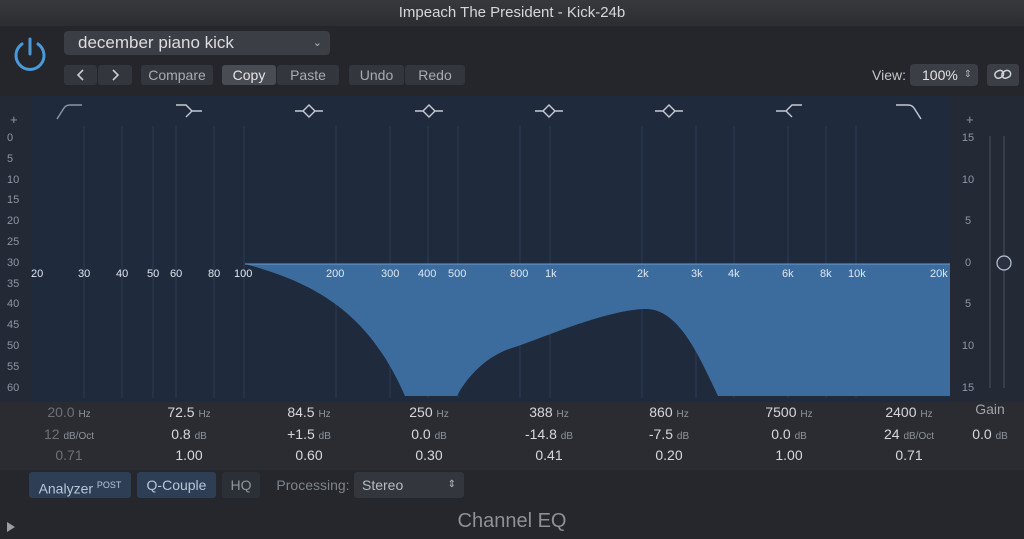 The width and height of the screenshot is (1024, 539). What do you see at coordinates (970, 119) in the screenshot?
I see `add-band-right: +` at bounding box center [970, 119].